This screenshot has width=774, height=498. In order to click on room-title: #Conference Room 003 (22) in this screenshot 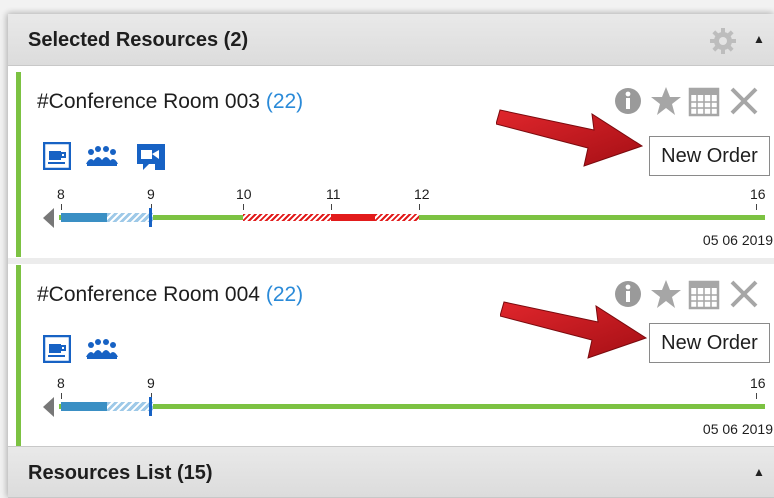, I will do `click(170, 102)`.